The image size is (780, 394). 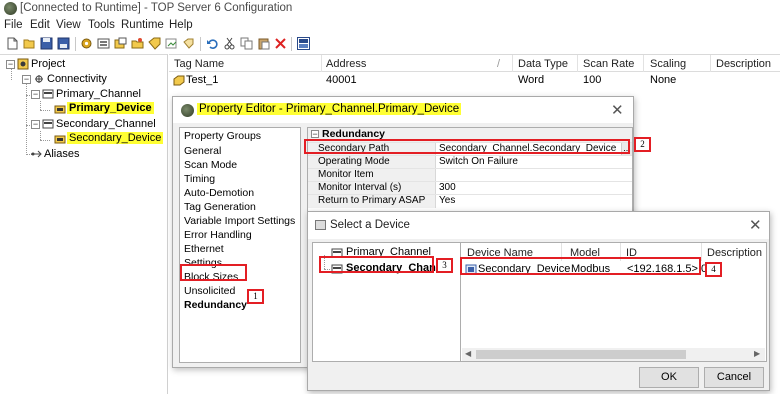 What do you see at coordinates (220, 207) in the screenshot?
I see `group-tag-generation: Tag Generation` at bounding box center [220, 207].